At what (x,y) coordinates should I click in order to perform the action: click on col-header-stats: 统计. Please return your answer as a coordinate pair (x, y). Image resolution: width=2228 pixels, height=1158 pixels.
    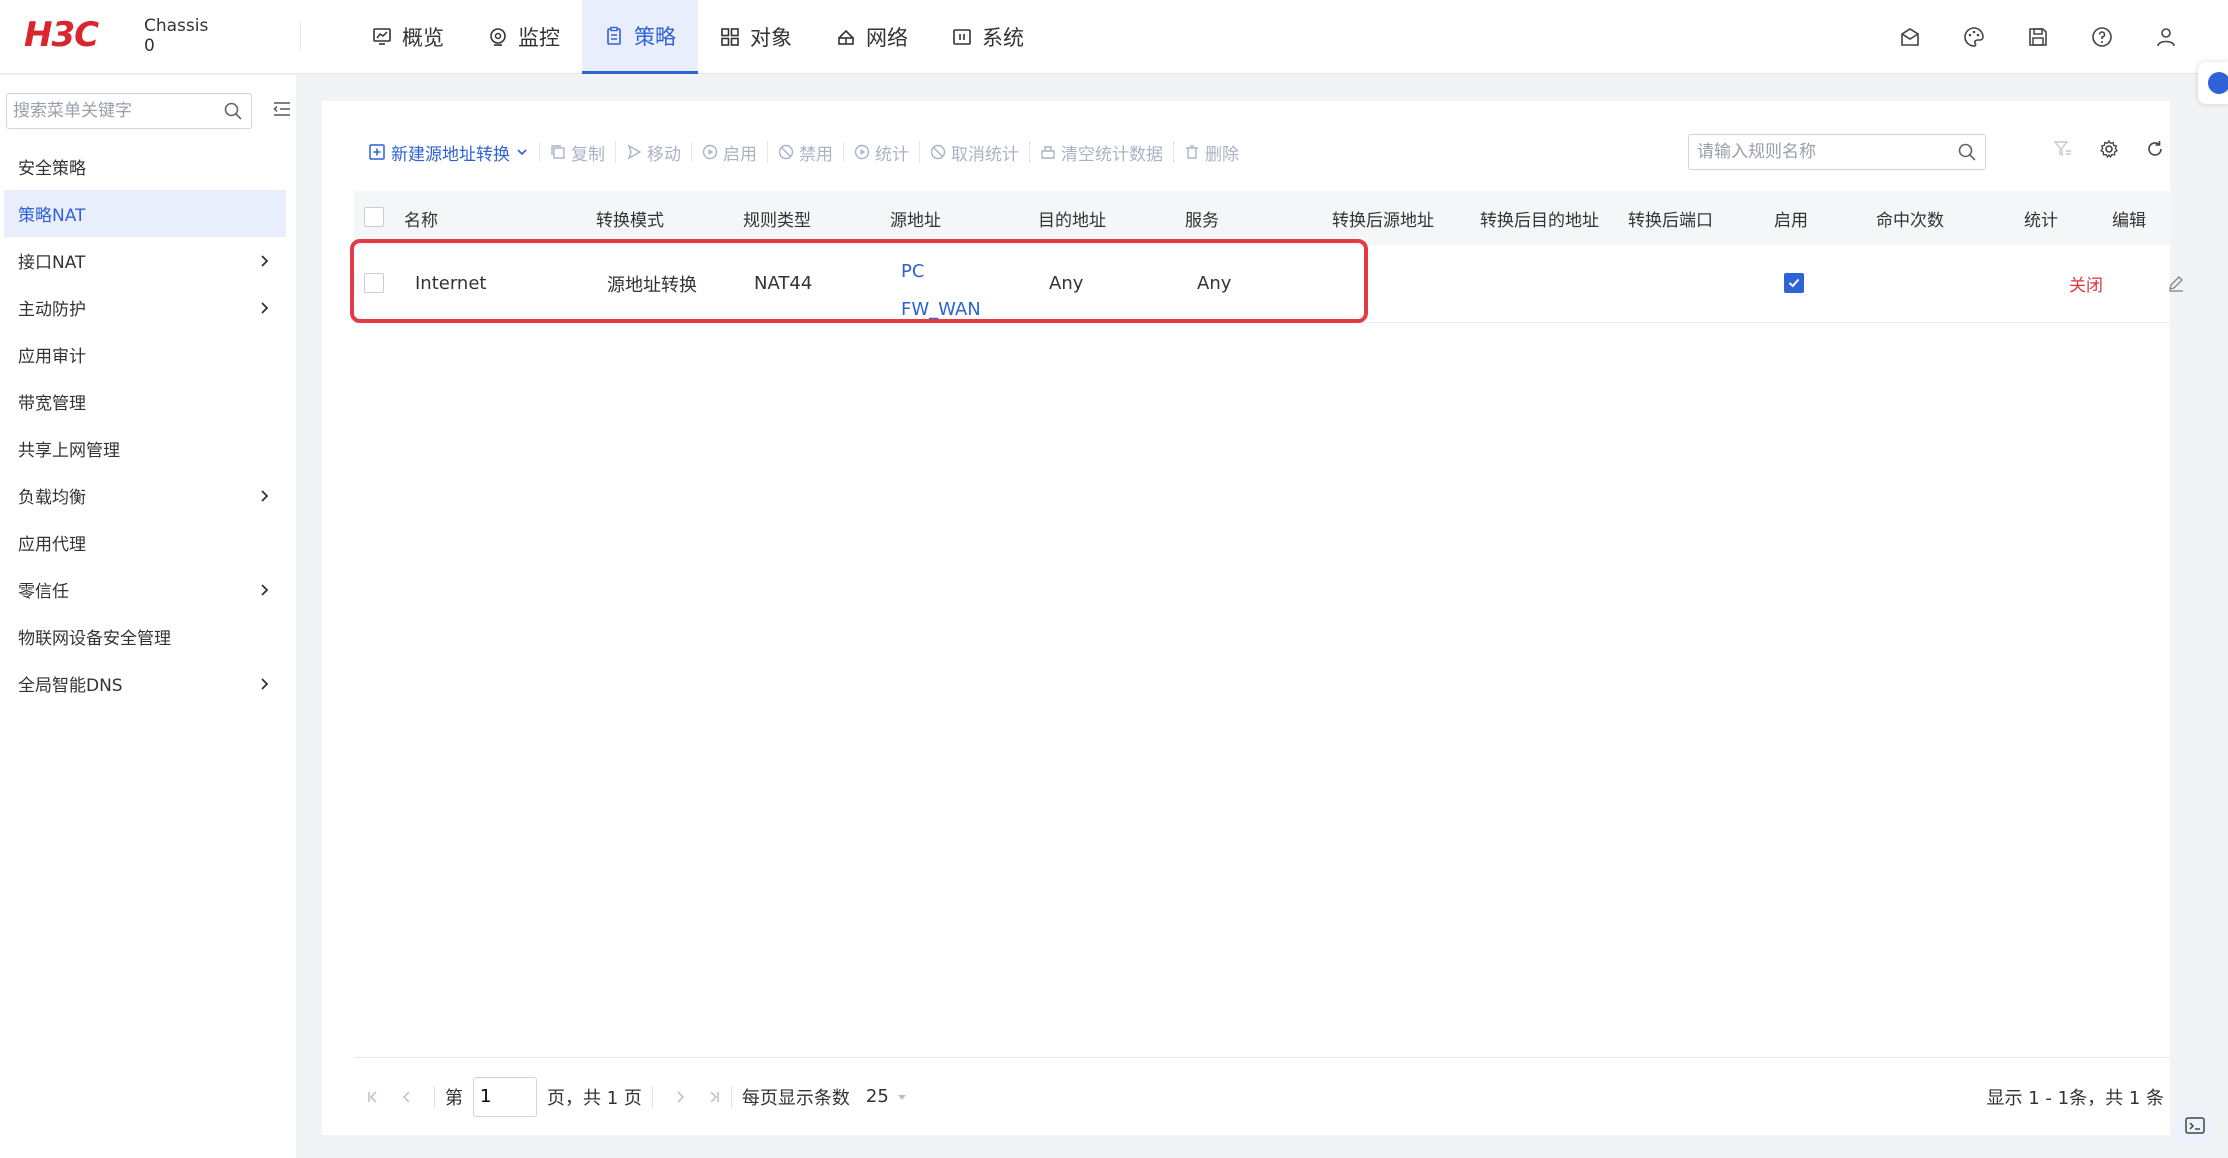
    Looking at the image, I should click on (2041, 220).